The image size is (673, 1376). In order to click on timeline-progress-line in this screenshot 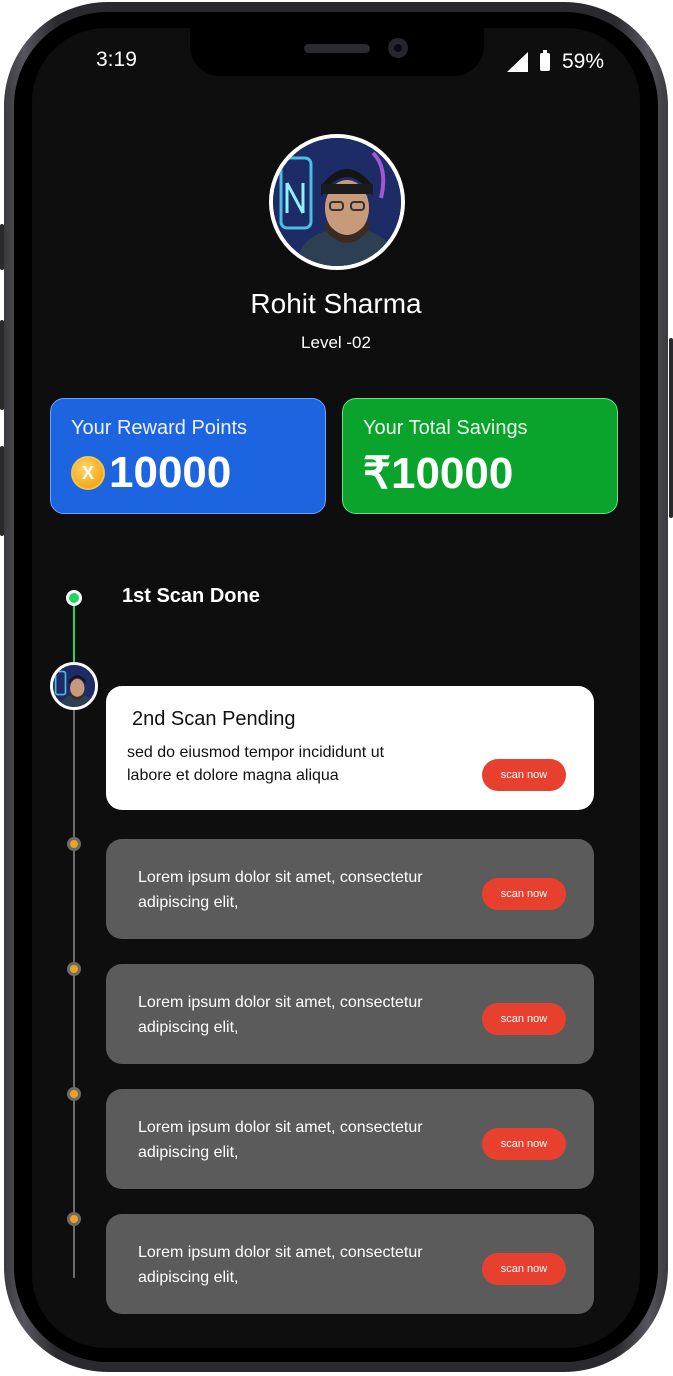, I will do `click(74, 632)`.